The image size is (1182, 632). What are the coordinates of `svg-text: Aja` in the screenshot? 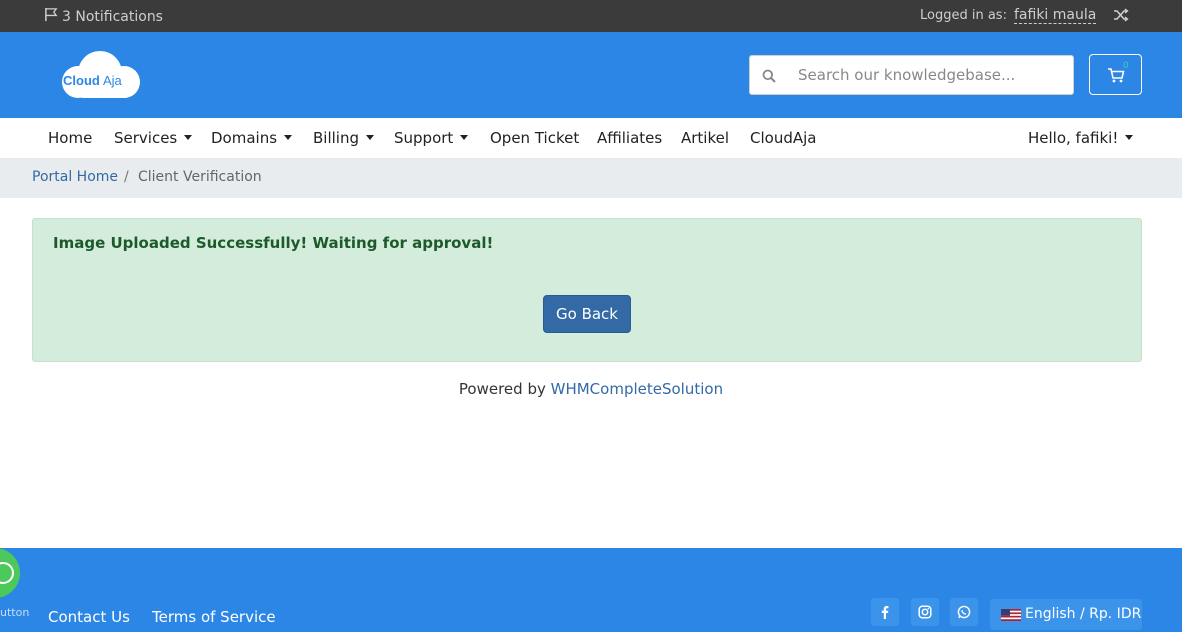 It's located at (113, 80).